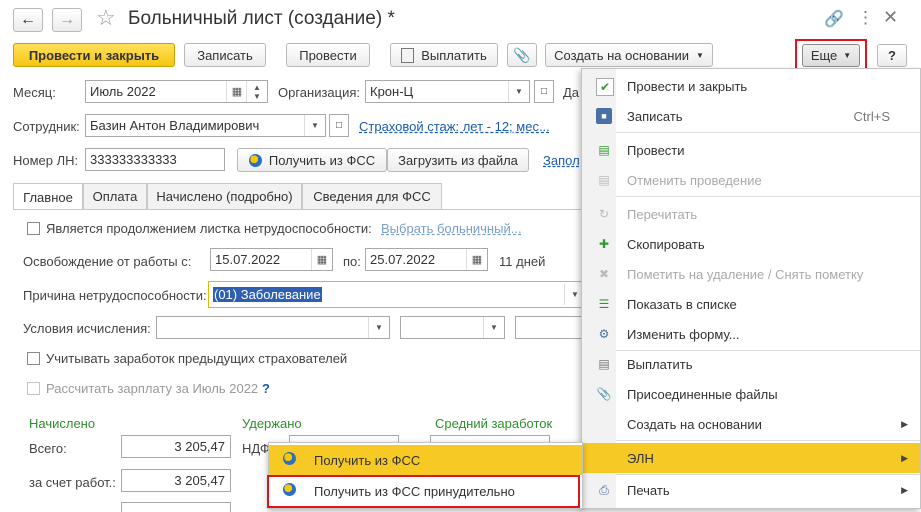  Describe the element at coordinates (751, 458) in the screenshot. I see `menu-item-eln: ЭЛН ▶` at that location.